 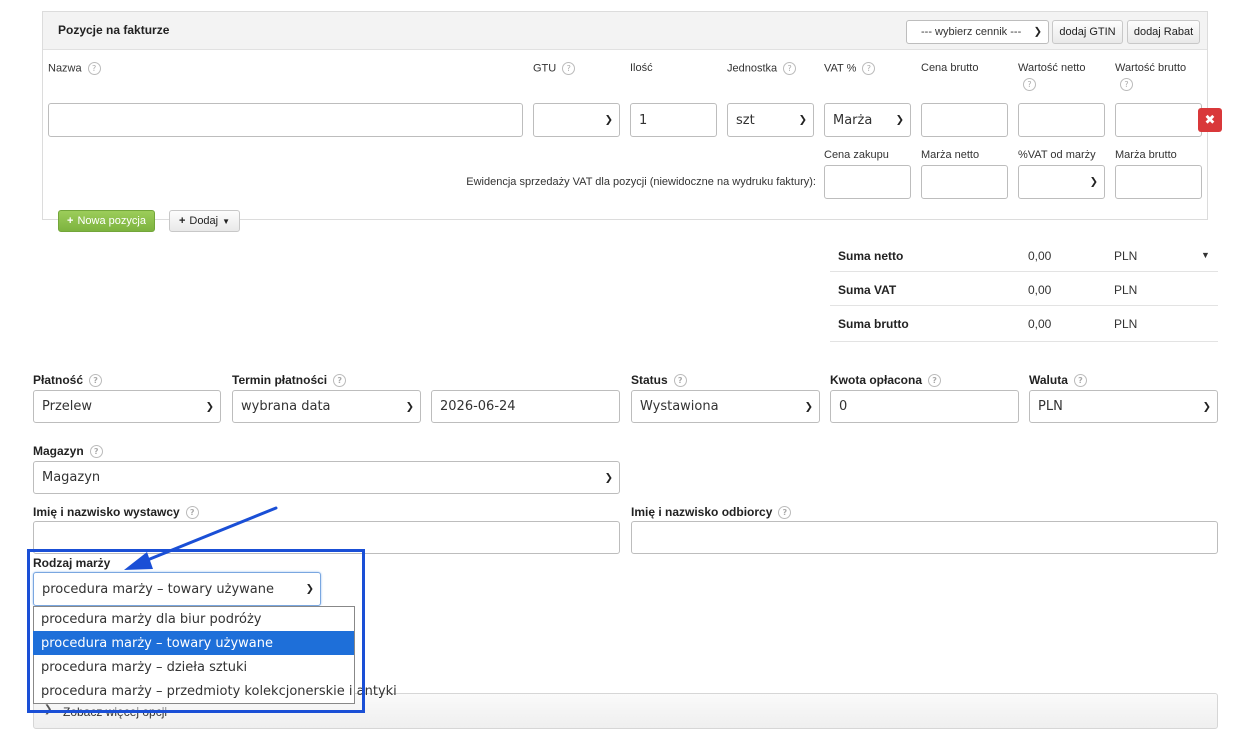 What do you see at coordinates (201, 538) in the screenshot?
I see `annotation-arrow` at bounding box center [201, 538].